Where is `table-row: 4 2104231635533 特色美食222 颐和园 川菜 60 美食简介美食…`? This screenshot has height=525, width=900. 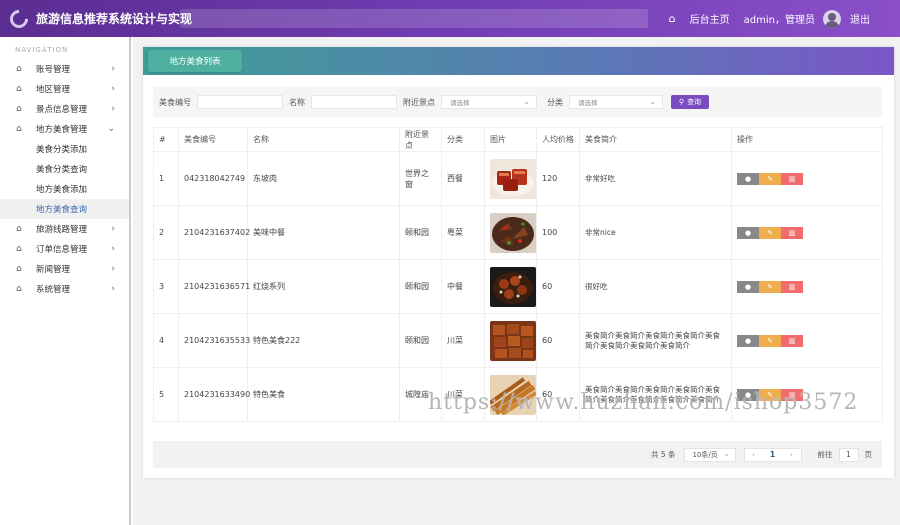 table-row: 4 2104231635533 特色美食222 颐和园 川菜 60 美食简介美食… is located at coordinates (518, 340).